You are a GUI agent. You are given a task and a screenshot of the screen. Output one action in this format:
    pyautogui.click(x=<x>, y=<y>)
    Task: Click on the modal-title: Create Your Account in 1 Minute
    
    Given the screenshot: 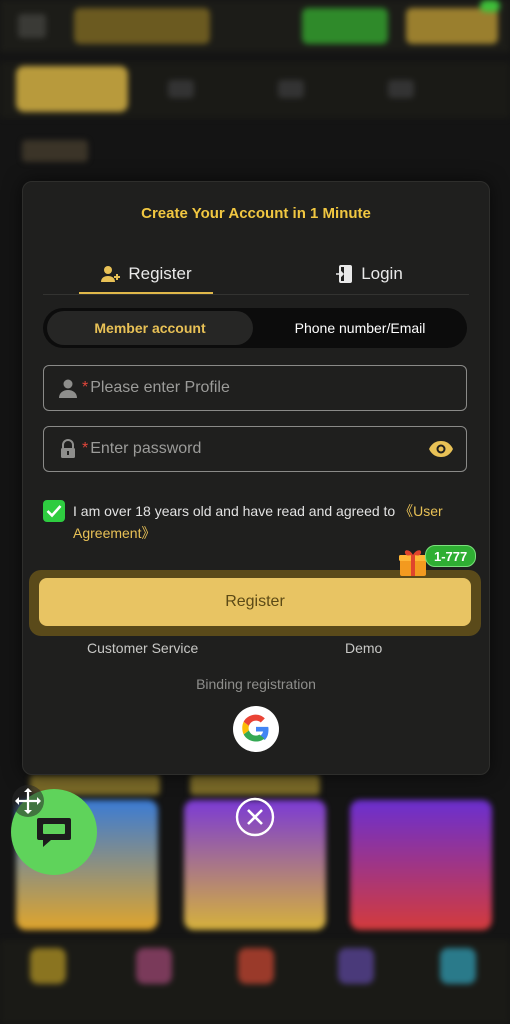 What is the action you would take?
    pyautogui.click(x=256, y=213)
    